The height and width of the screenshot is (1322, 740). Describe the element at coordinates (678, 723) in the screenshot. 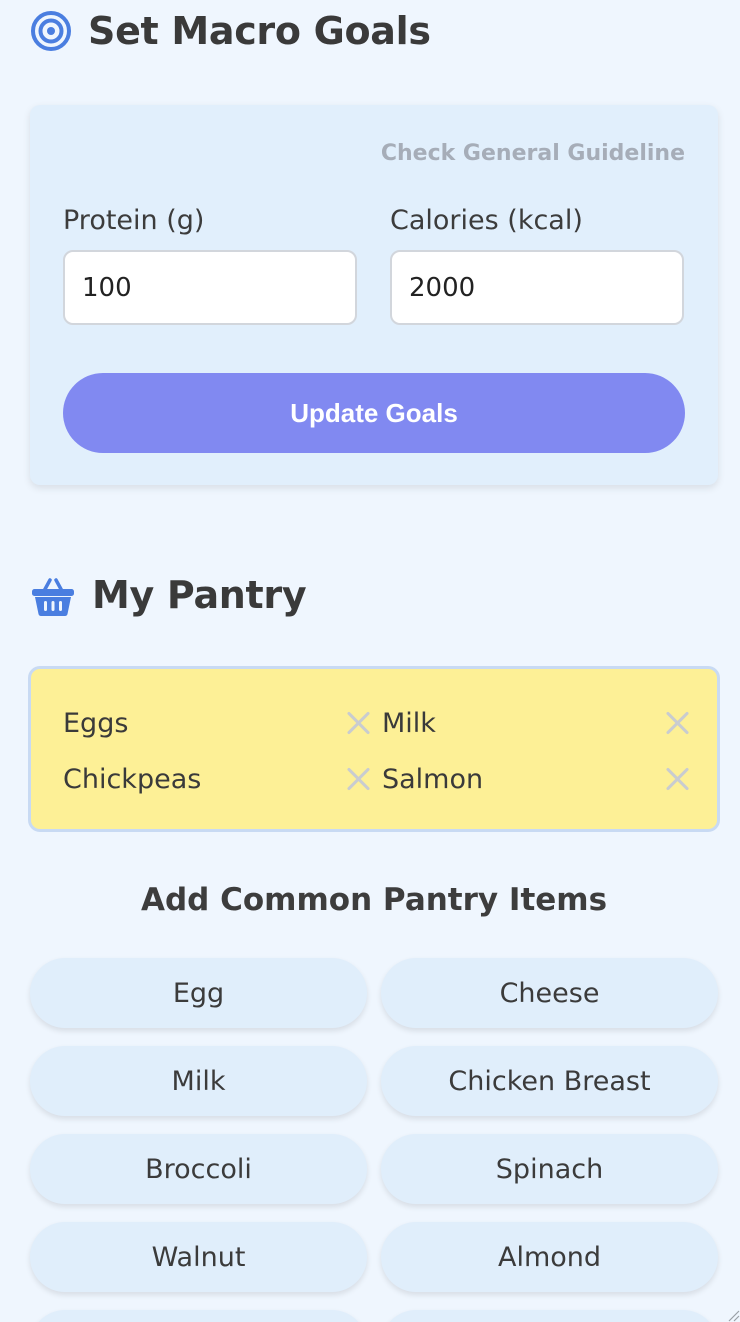

I see `remove-milk-icon` at that location.